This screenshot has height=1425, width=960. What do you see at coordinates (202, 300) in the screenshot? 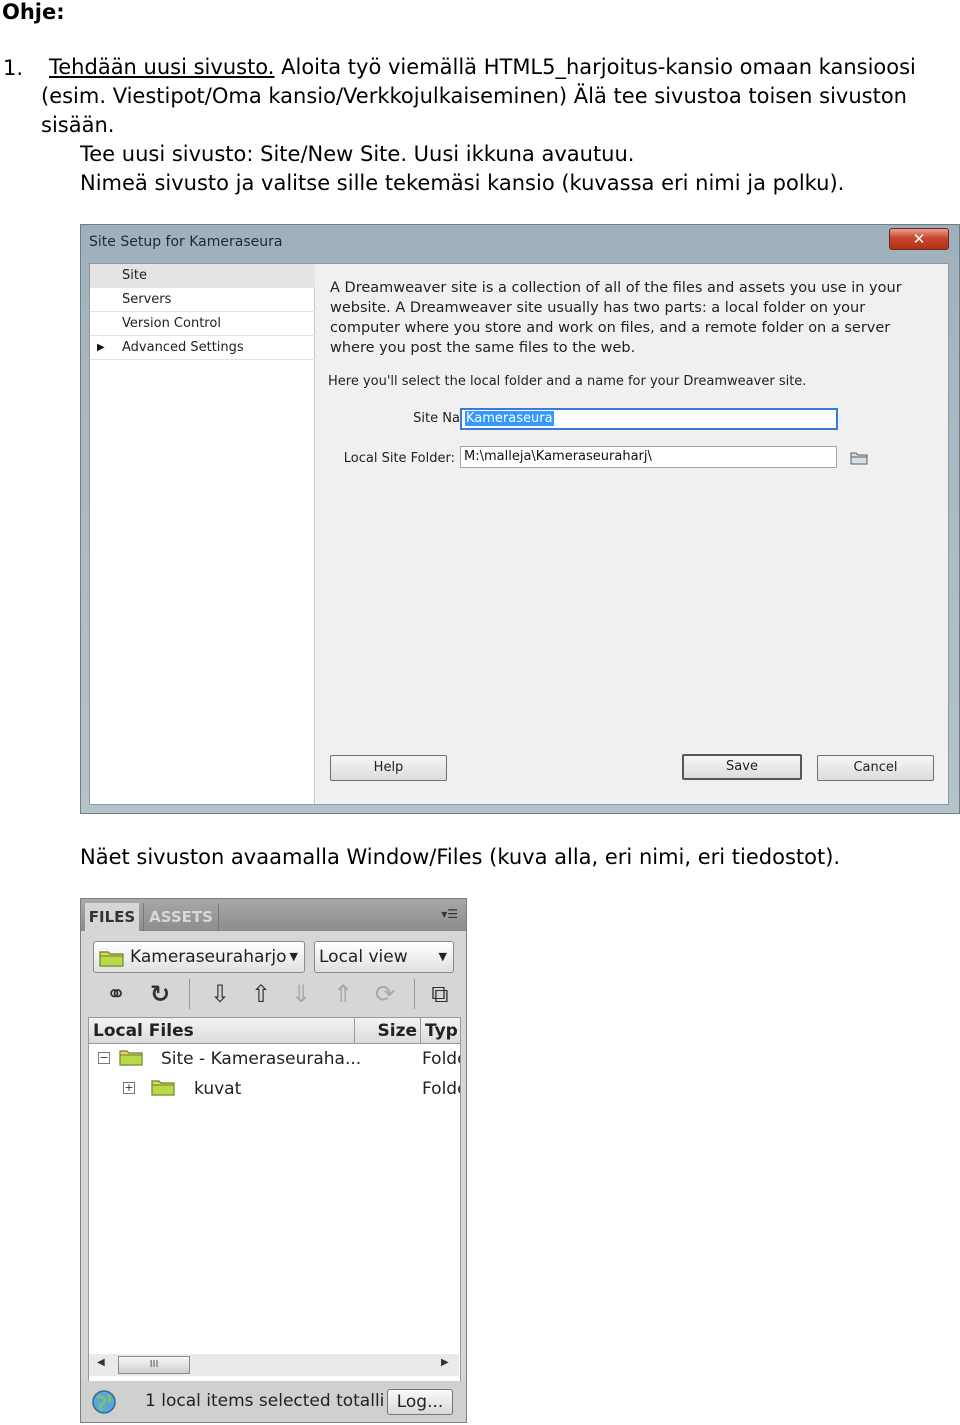
I see `nav-item-servers: Servers` at bounding box center [202, 300].